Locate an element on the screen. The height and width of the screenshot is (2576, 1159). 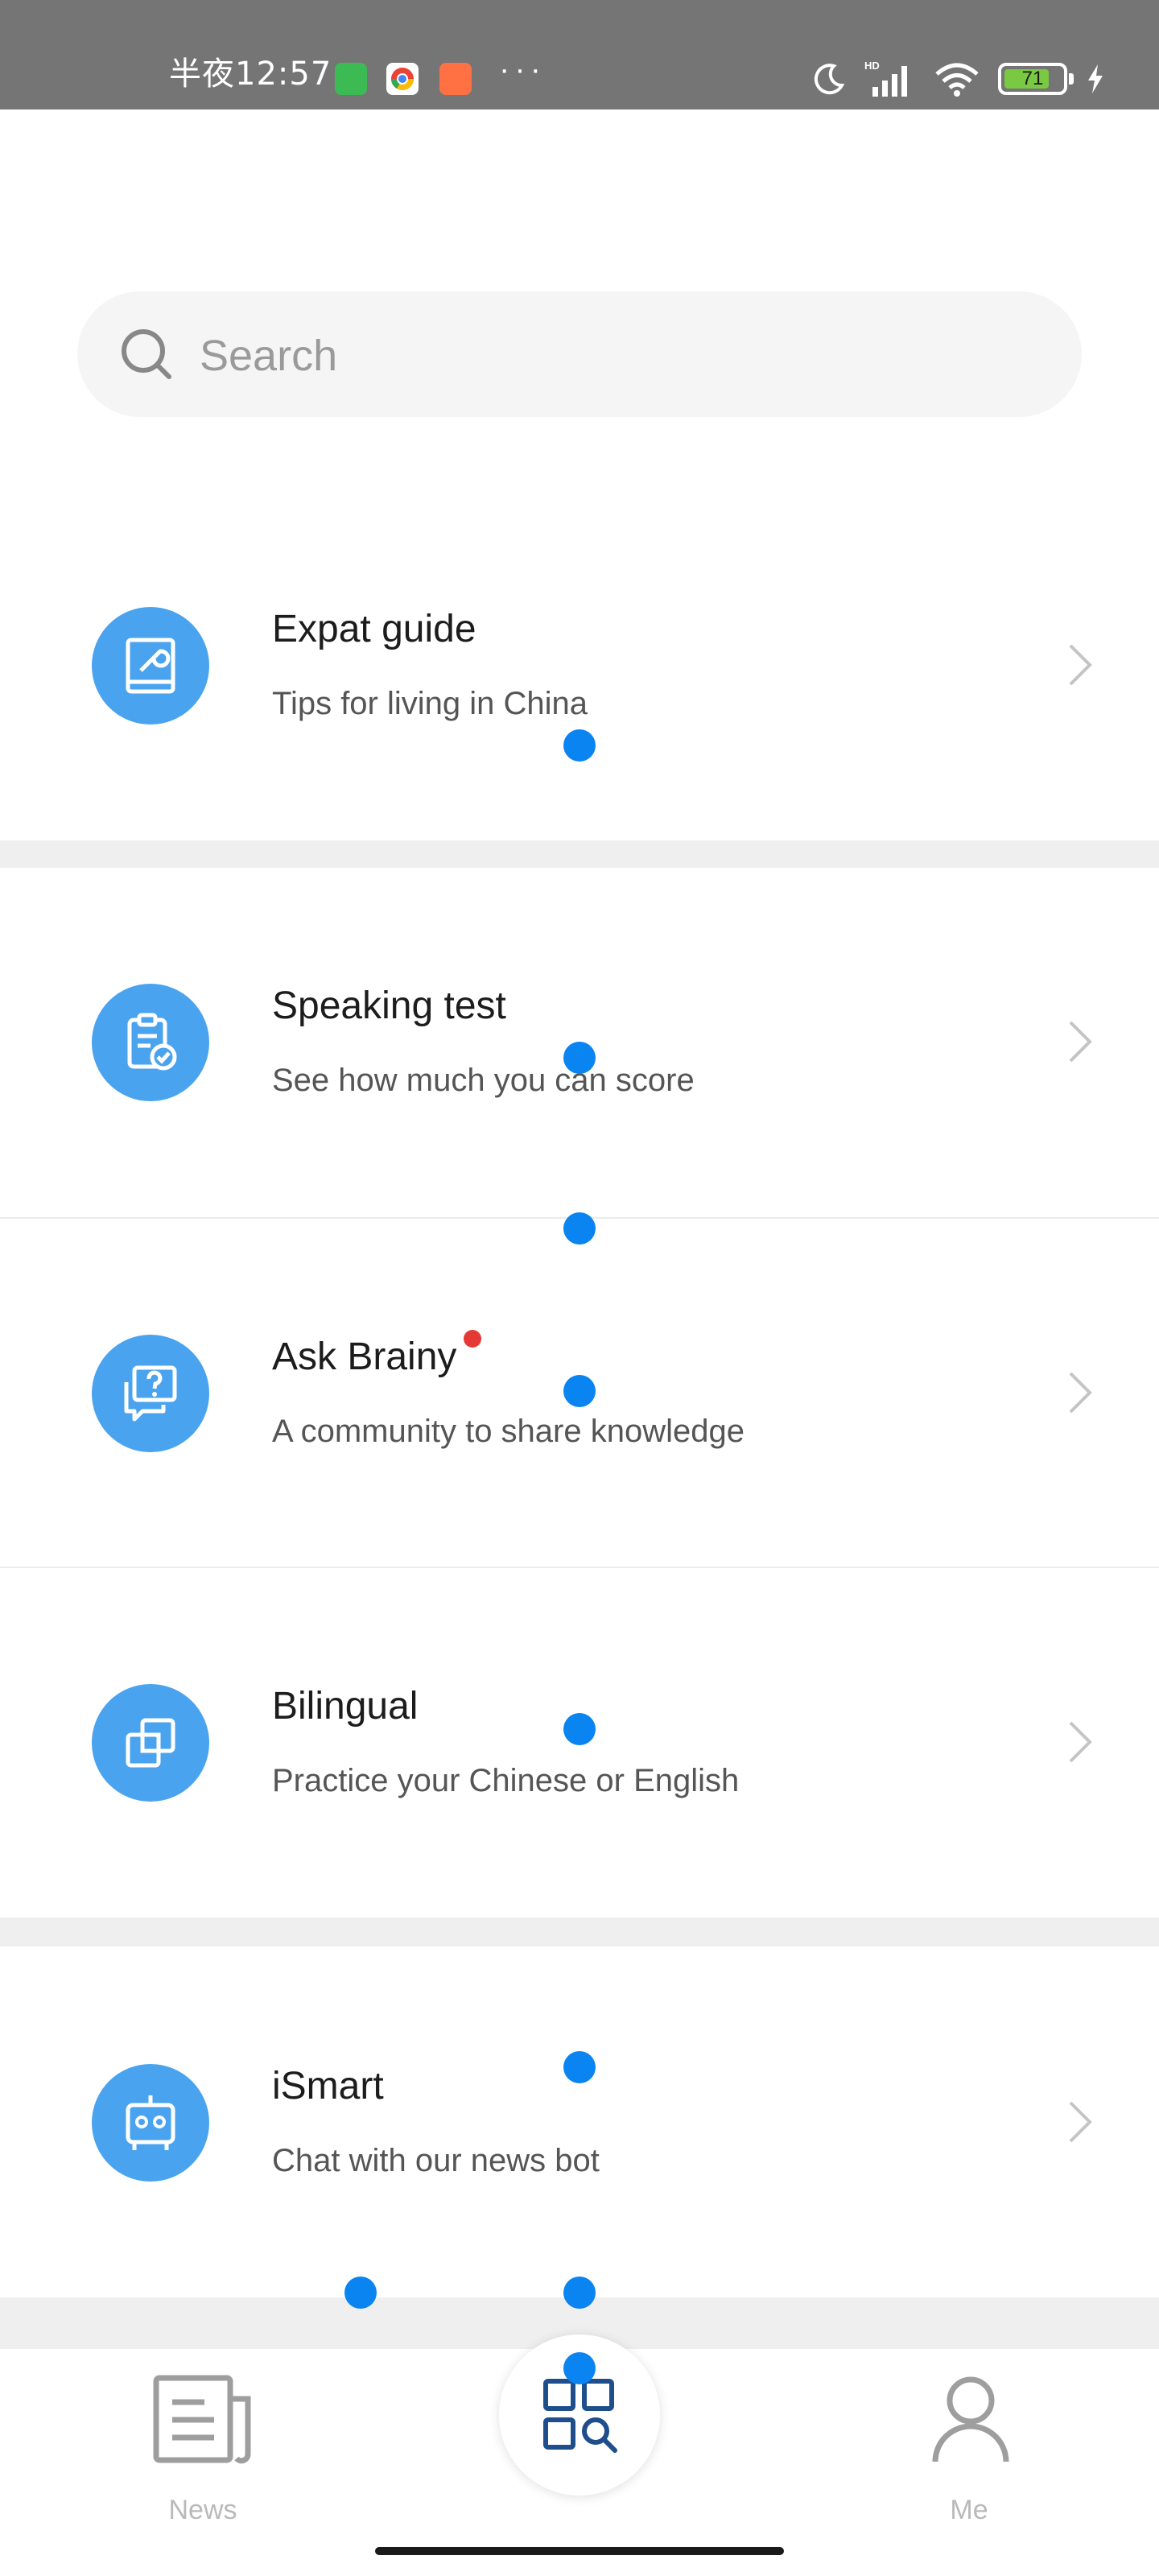
list-item-title: Expat guide is located at coordinates (374, 629).